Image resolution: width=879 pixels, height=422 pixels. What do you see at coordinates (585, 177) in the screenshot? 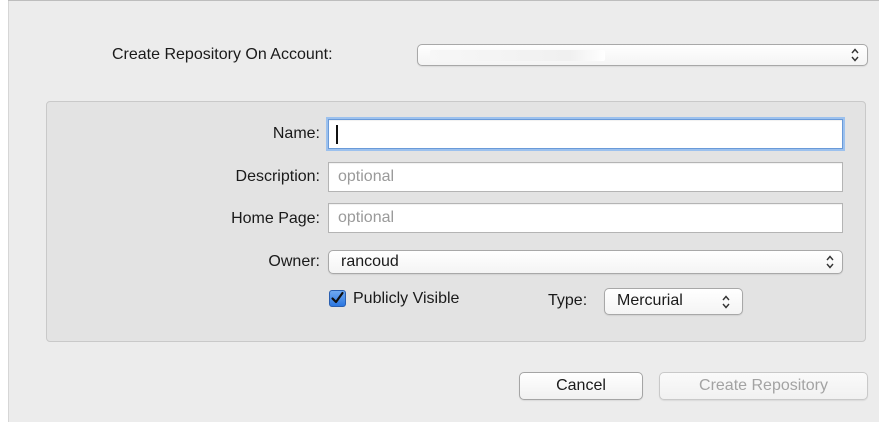
I see `description-input: optional` at bounding box center [585, 177].